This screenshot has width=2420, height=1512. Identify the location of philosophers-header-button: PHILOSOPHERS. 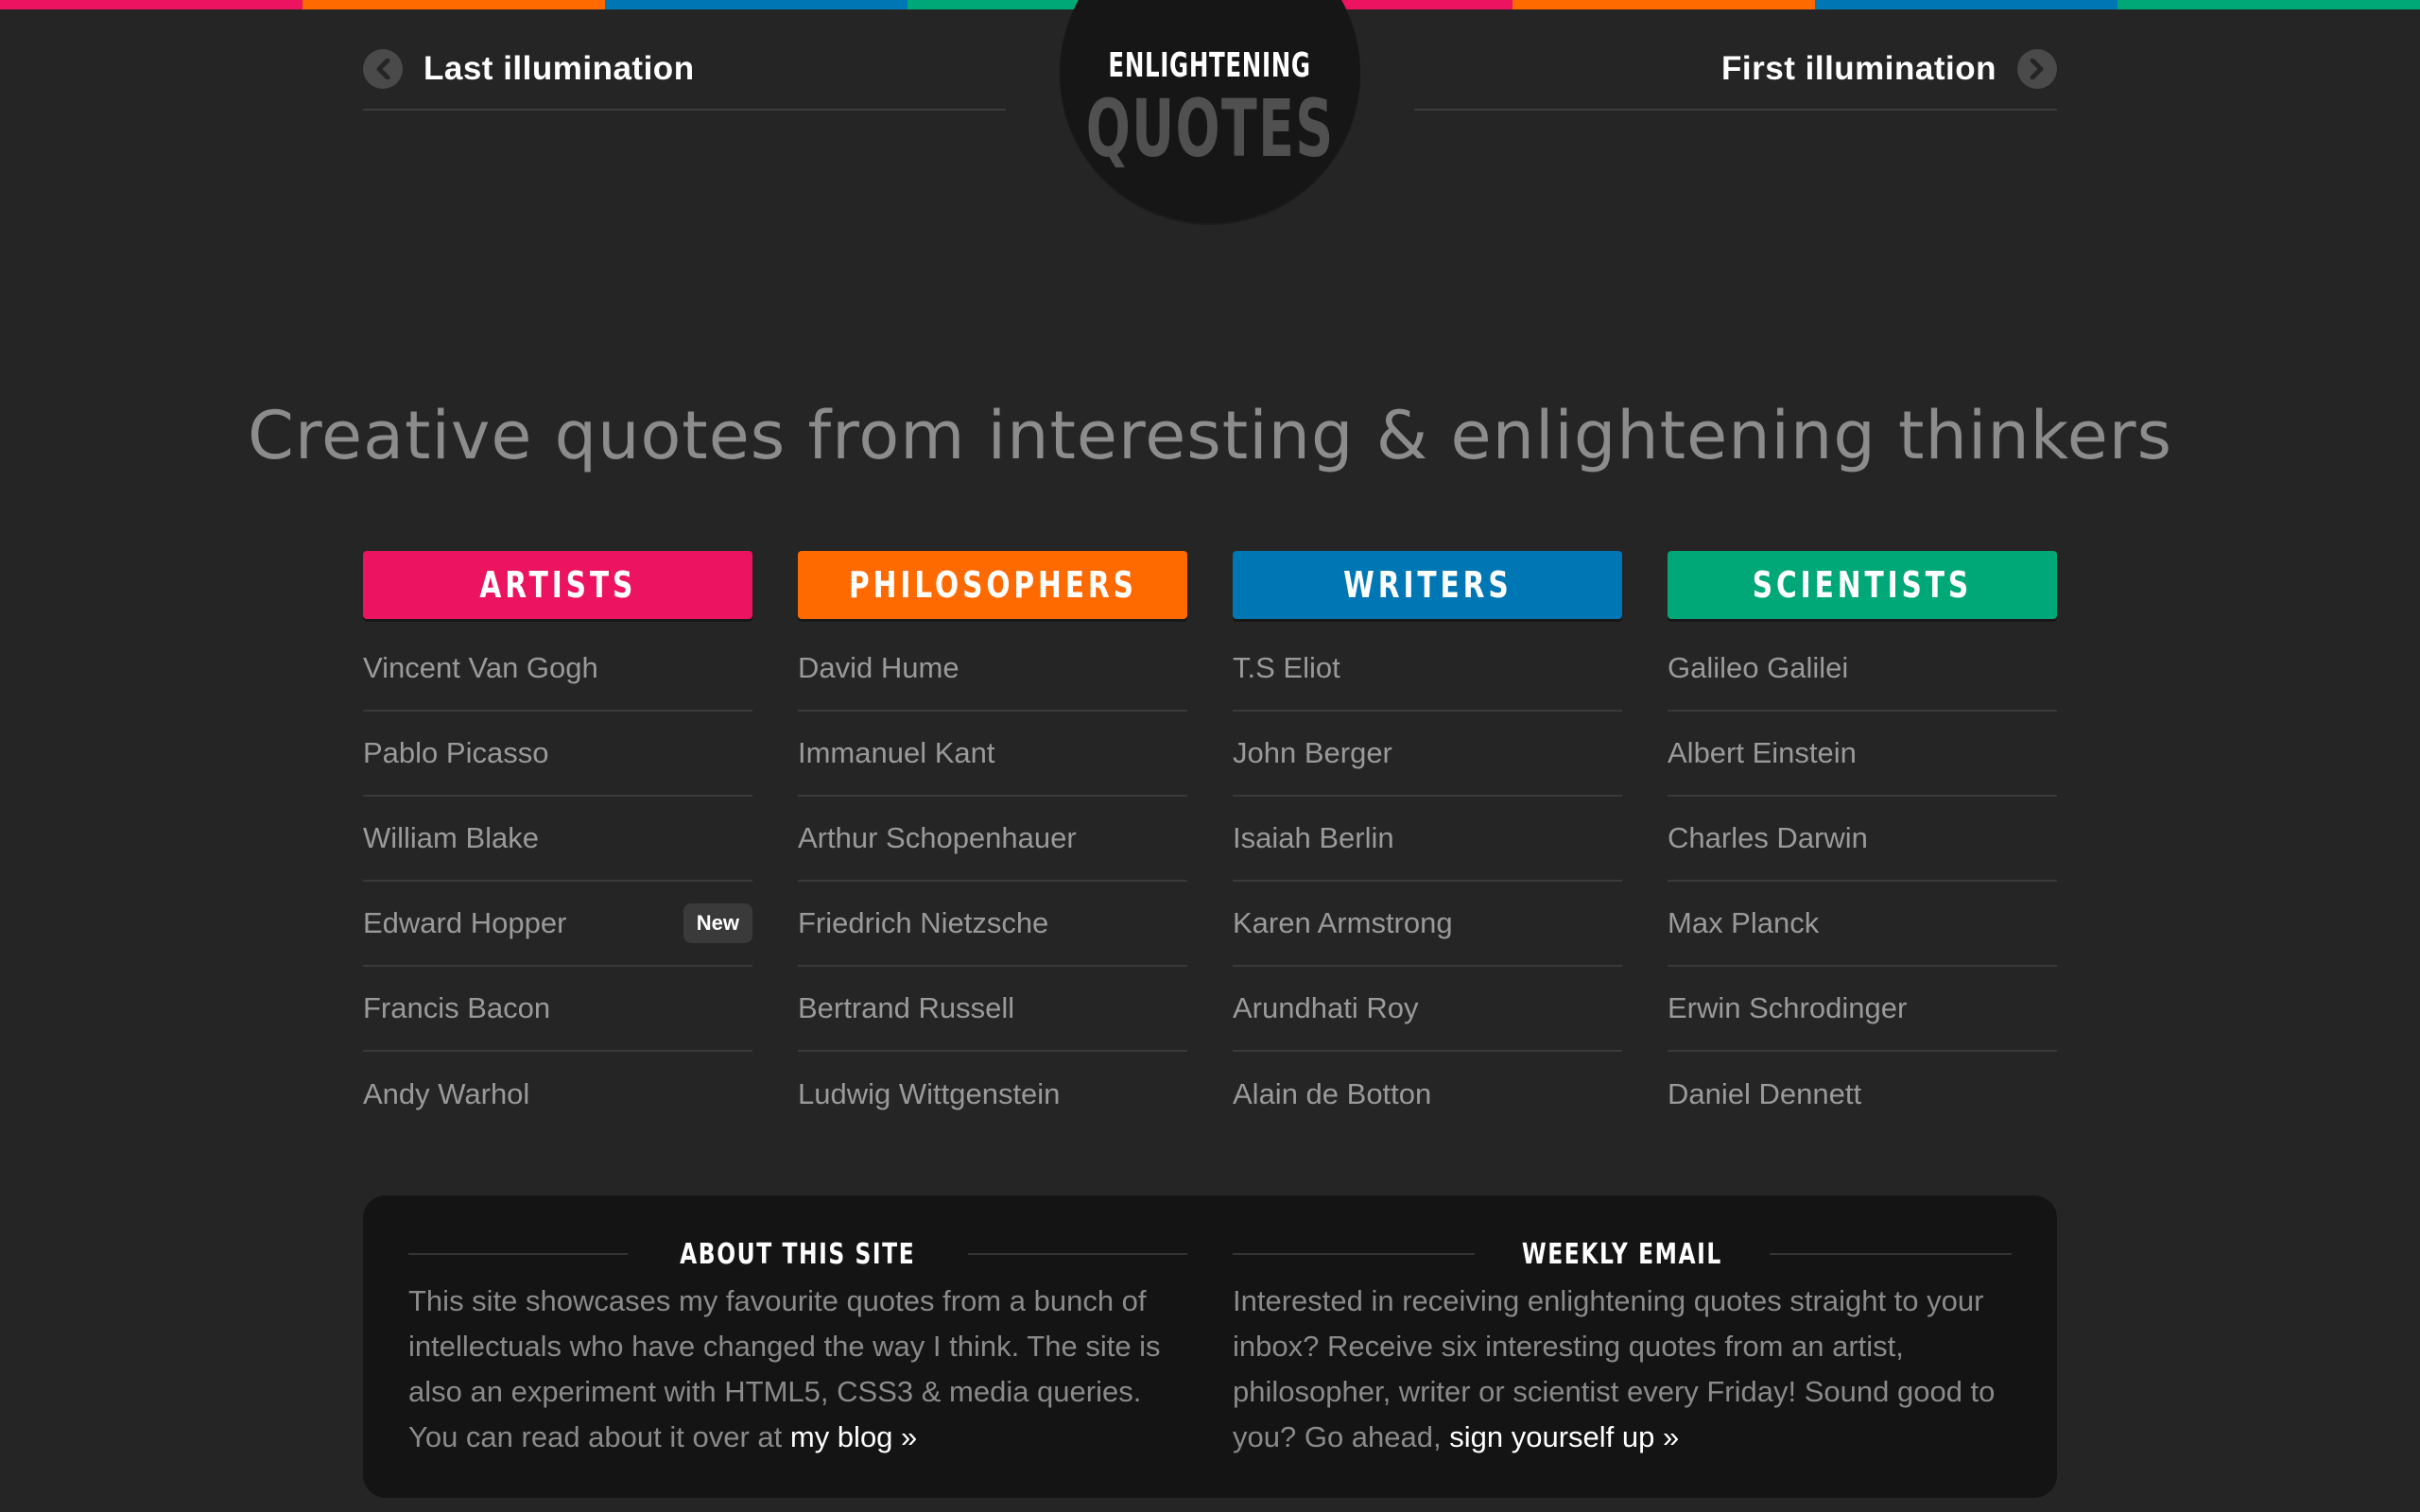
(992, 585).